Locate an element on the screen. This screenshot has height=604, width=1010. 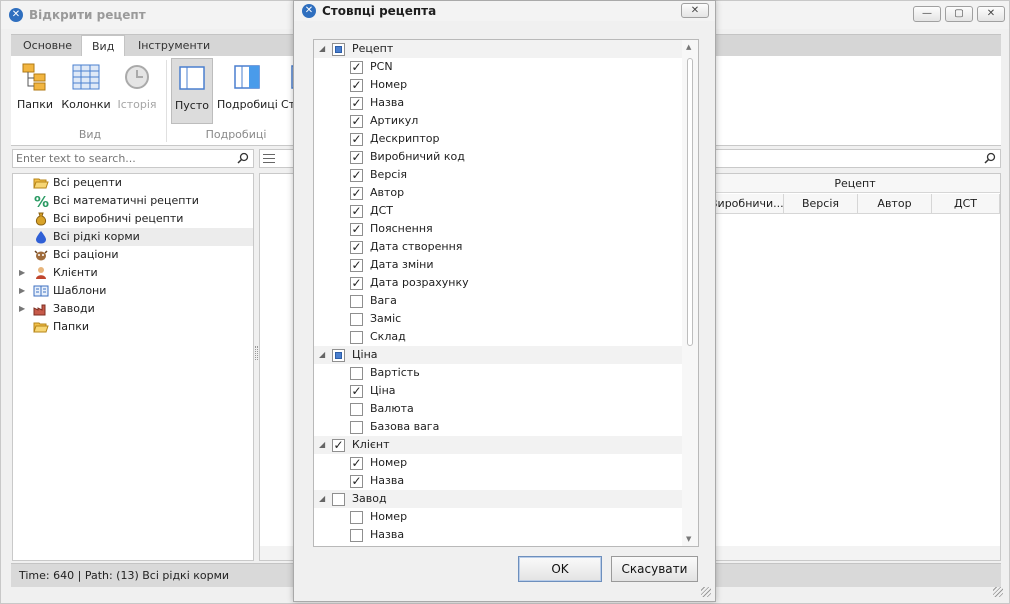
column-group-row: ◢ Завод is located at coordinates (498, 499).